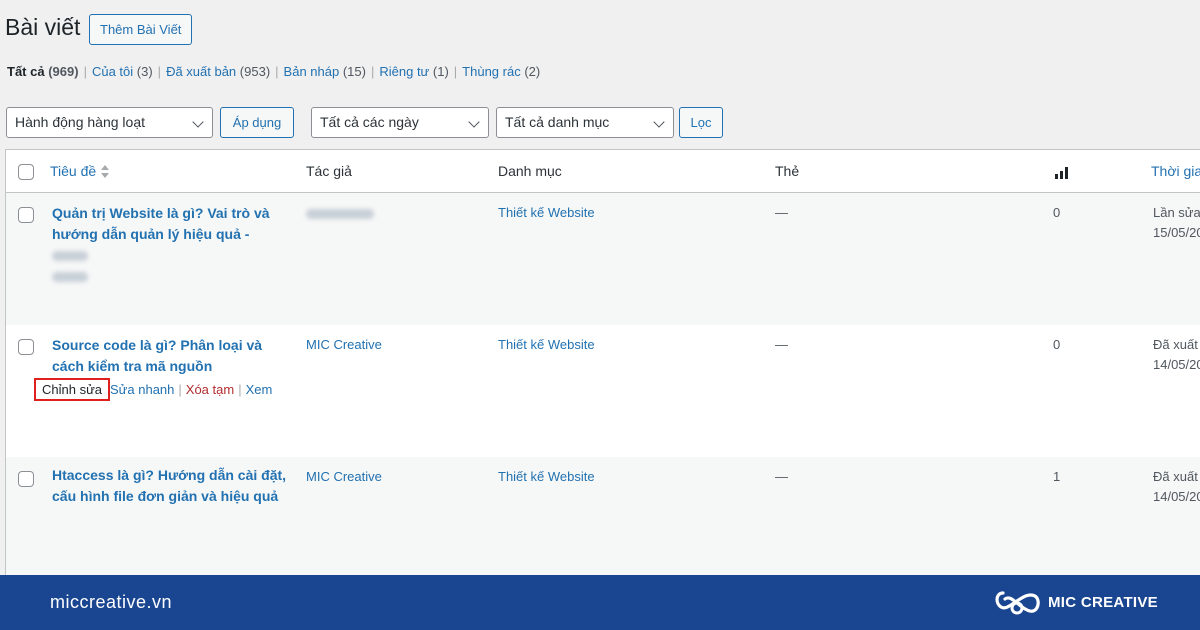 This screenshot has width=1200, height=630. I want to click on column-category-header: Danh mục, so click(530, 171).